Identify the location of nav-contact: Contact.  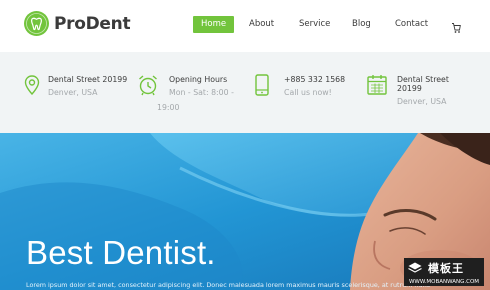
(411, 24).